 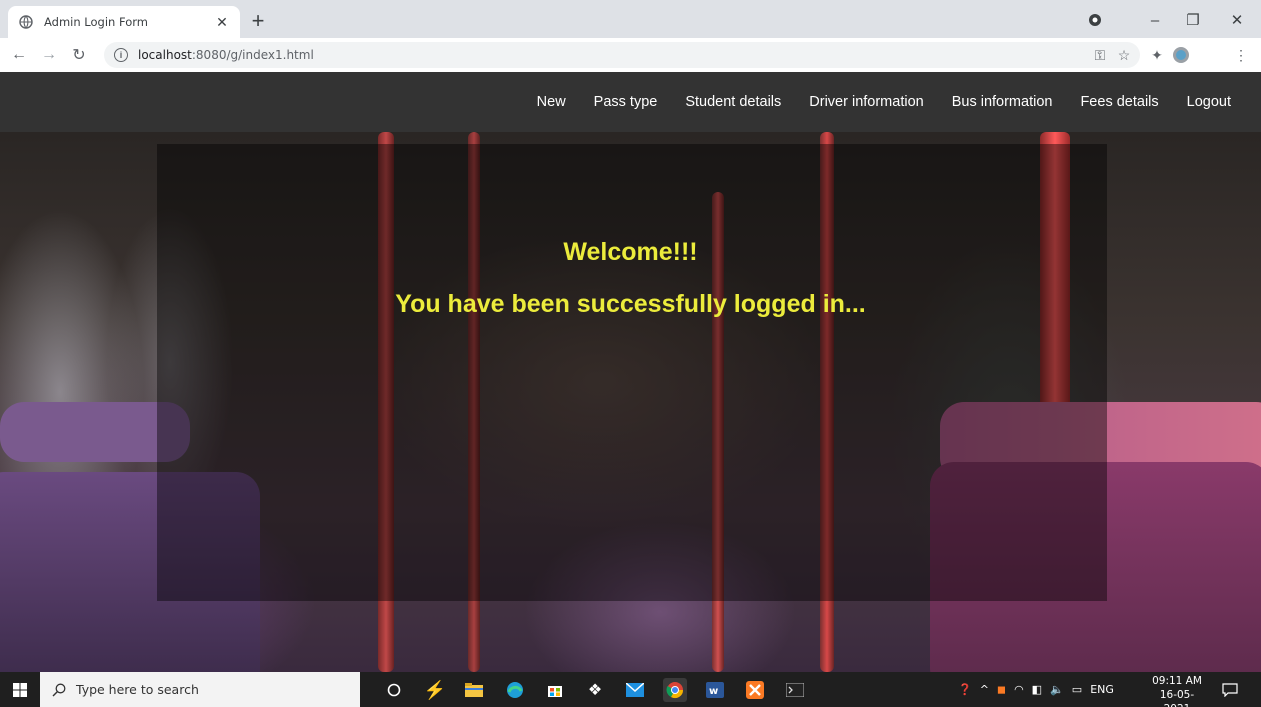 I want to click on nav-link-pass-type: Pass type, so click(x=626, y=102).